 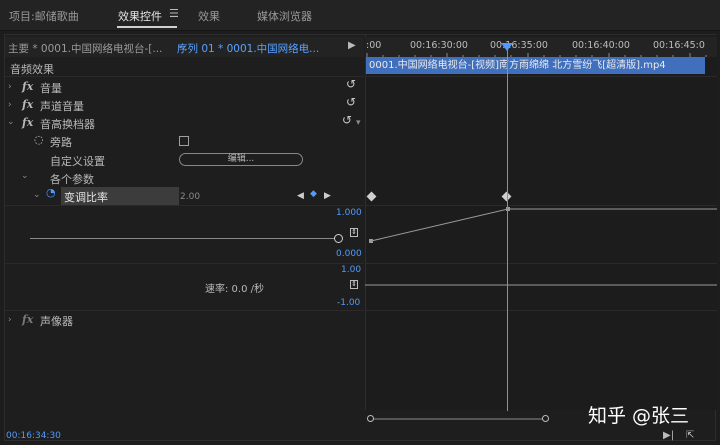 I want to click on export-icon: ⇱, so click(x=690, y=435).